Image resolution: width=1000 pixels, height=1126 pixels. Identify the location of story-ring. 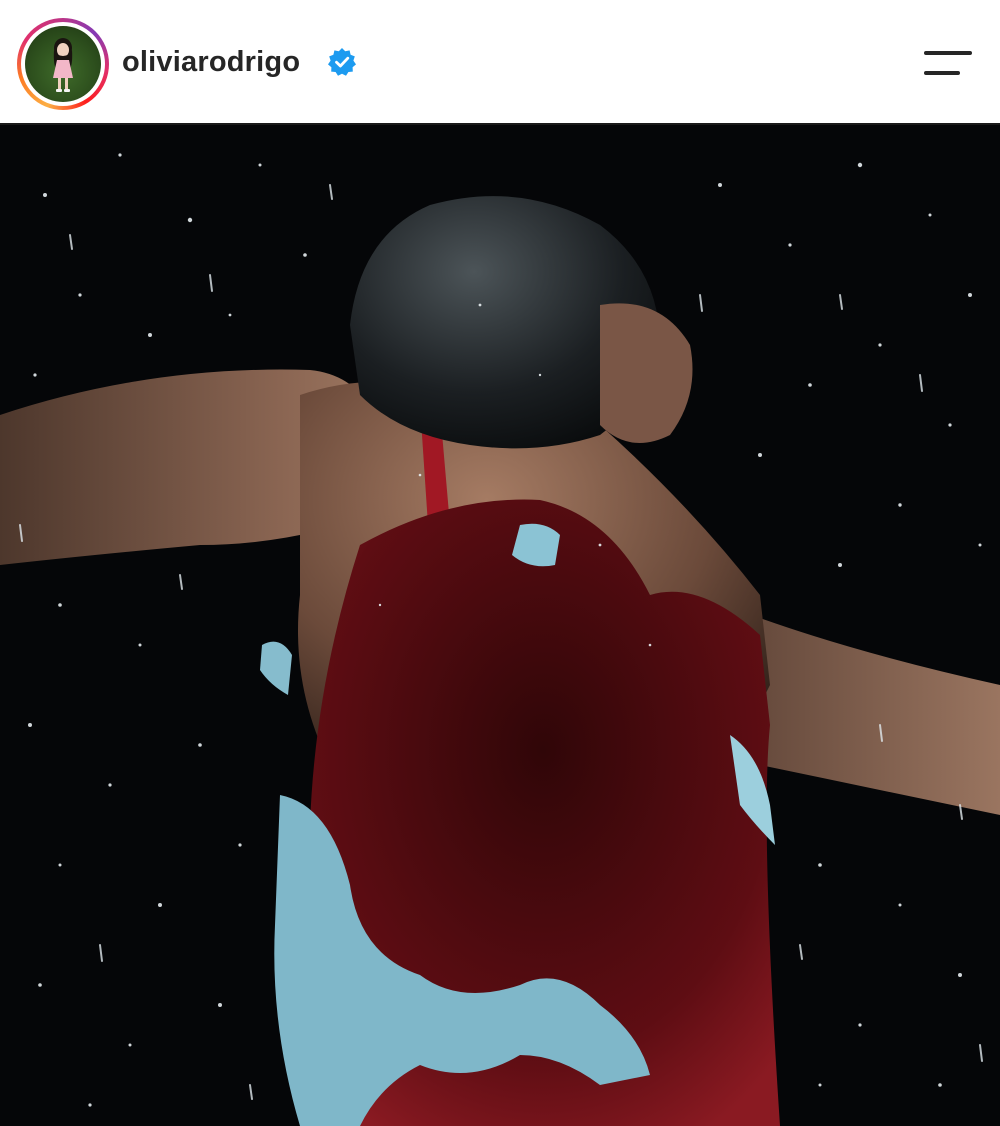
(63, 64).